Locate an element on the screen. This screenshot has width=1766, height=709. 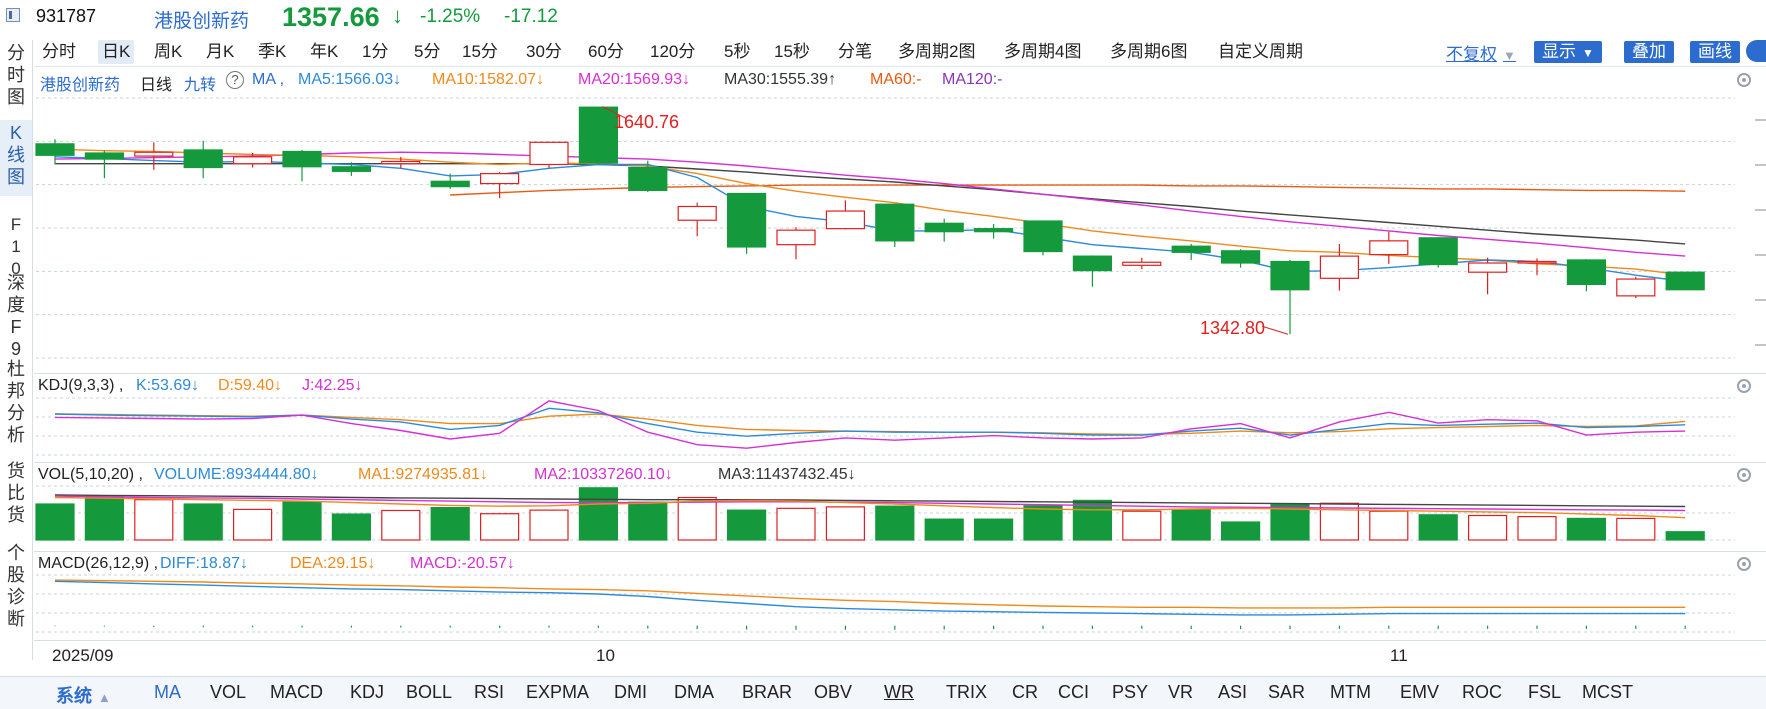
indicator-obv: OBV is located at coordinates (833, 692).